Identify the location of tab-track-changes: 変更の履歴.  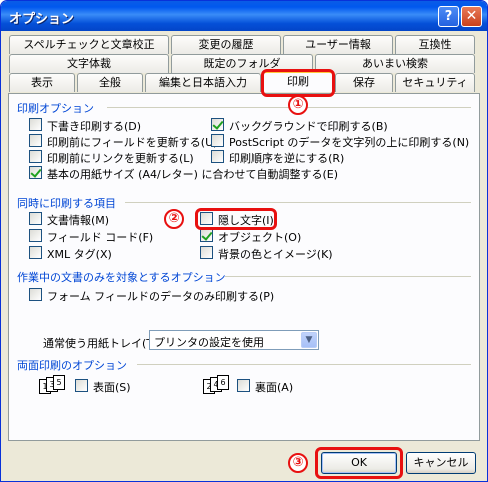
(226, 44).